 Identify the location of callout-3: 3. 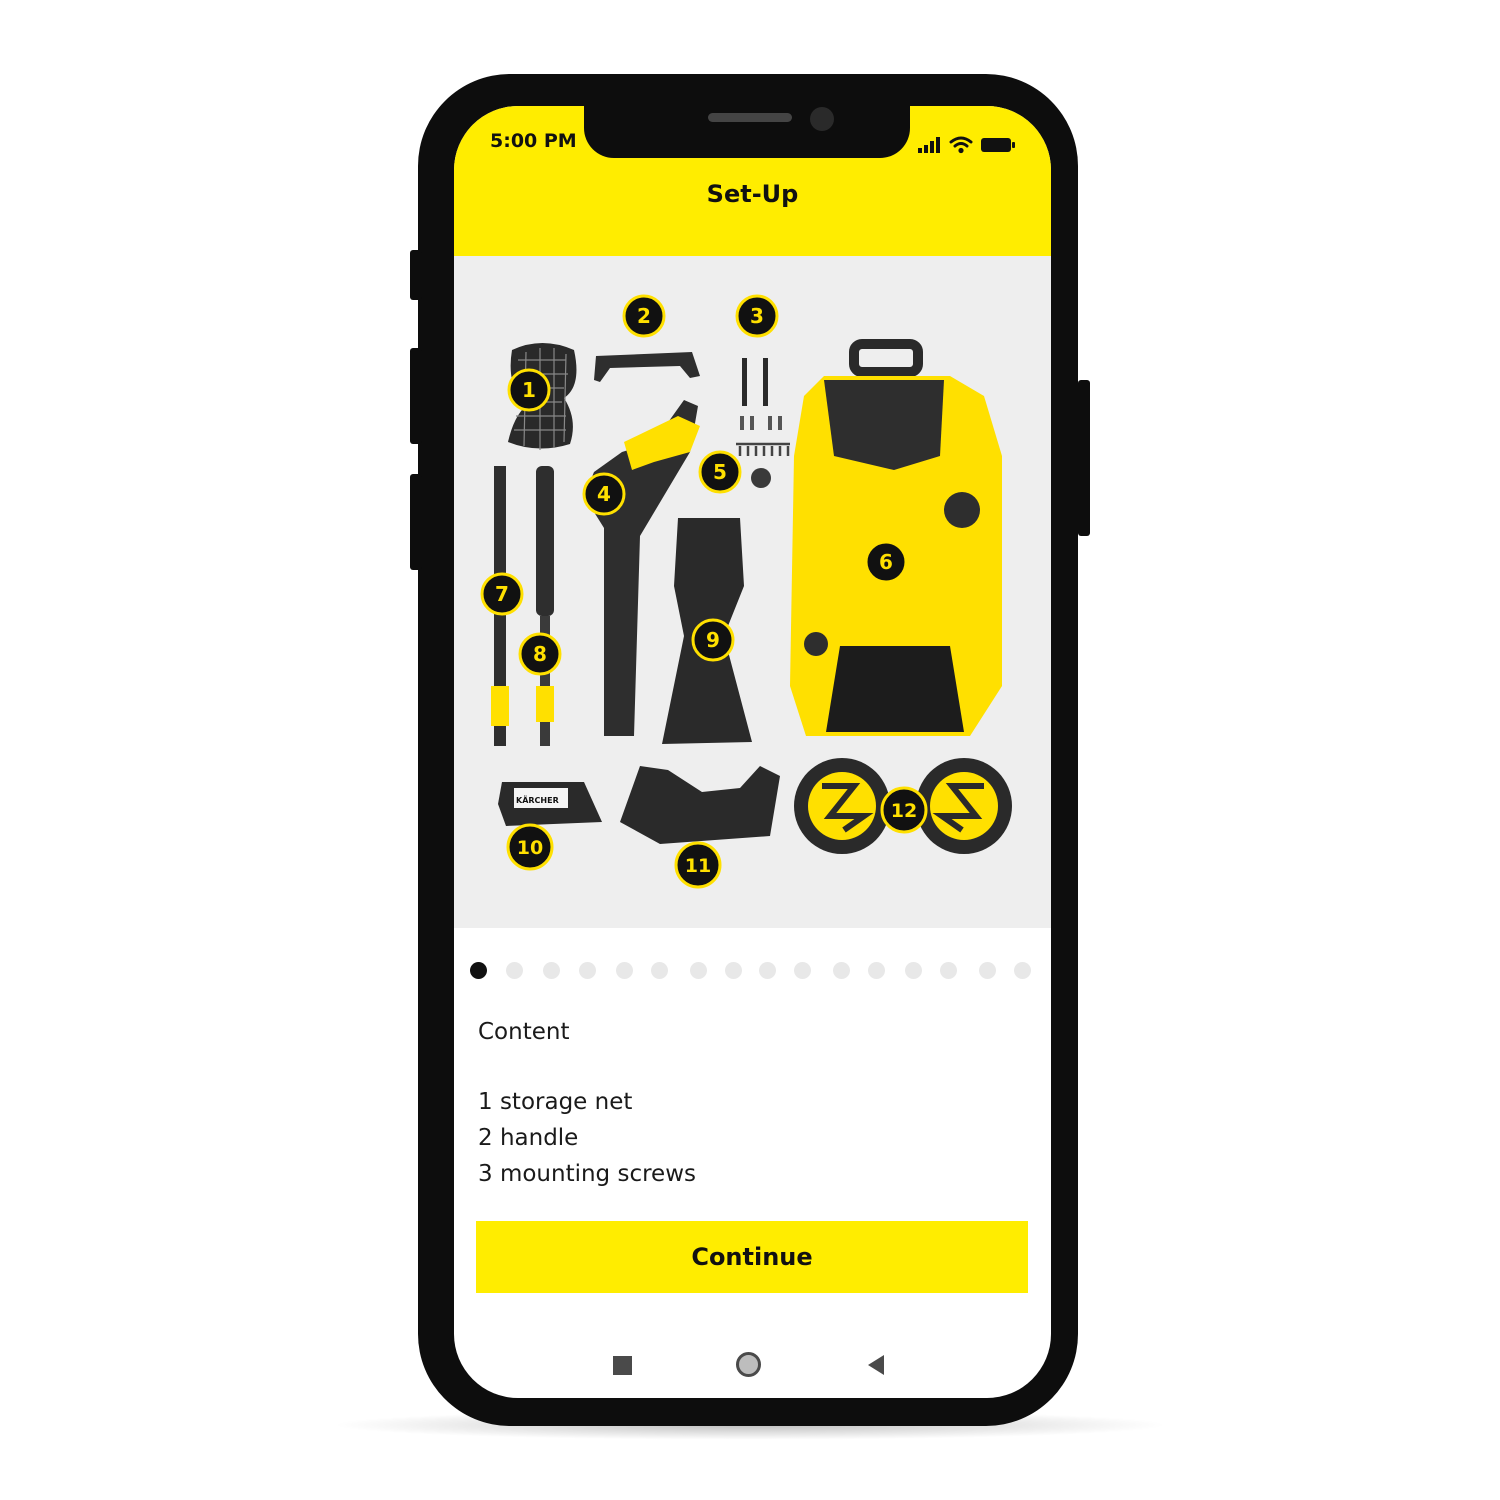
(757, 316).